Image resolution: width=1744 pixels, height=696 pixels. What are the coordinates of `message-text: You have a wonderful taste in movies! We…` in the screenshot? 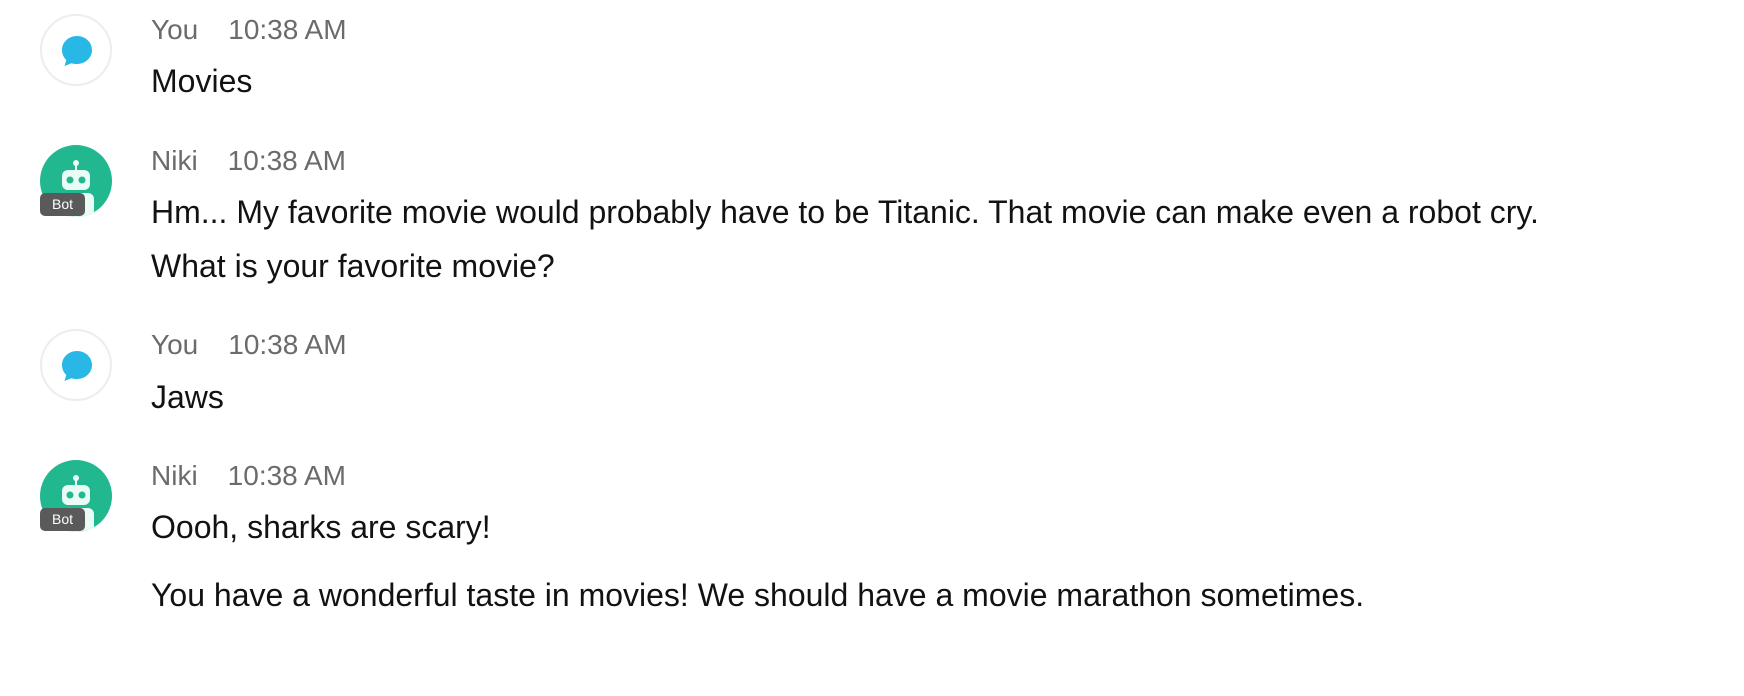 It's located at (758, 595).